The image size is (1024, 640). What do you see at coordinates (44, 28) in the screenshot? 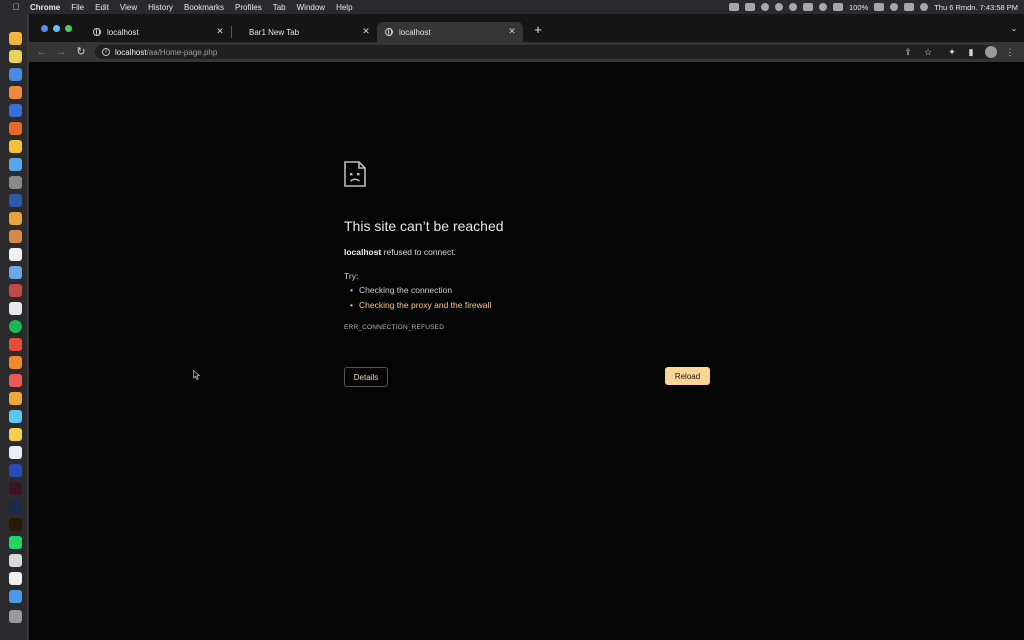
I see `close-window-icon` at bounding box center [44, 28].